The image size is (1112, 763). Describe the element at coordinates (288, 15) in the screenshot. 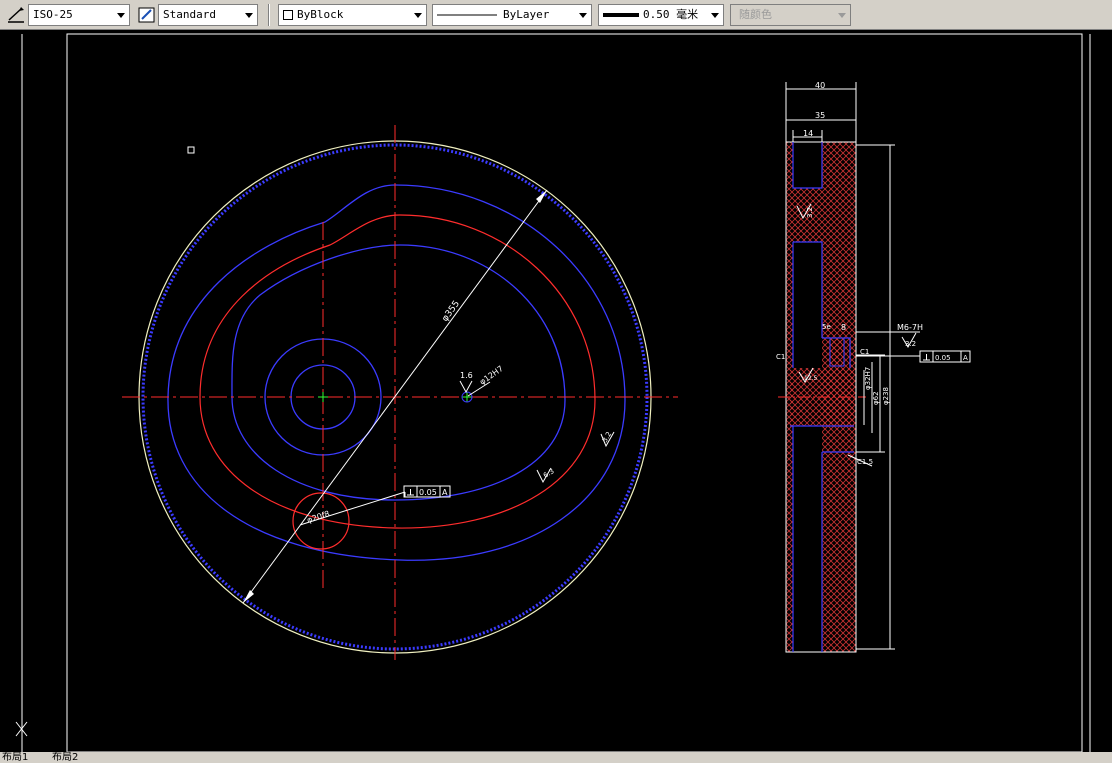

I see `color-swatch-icon` at that location.